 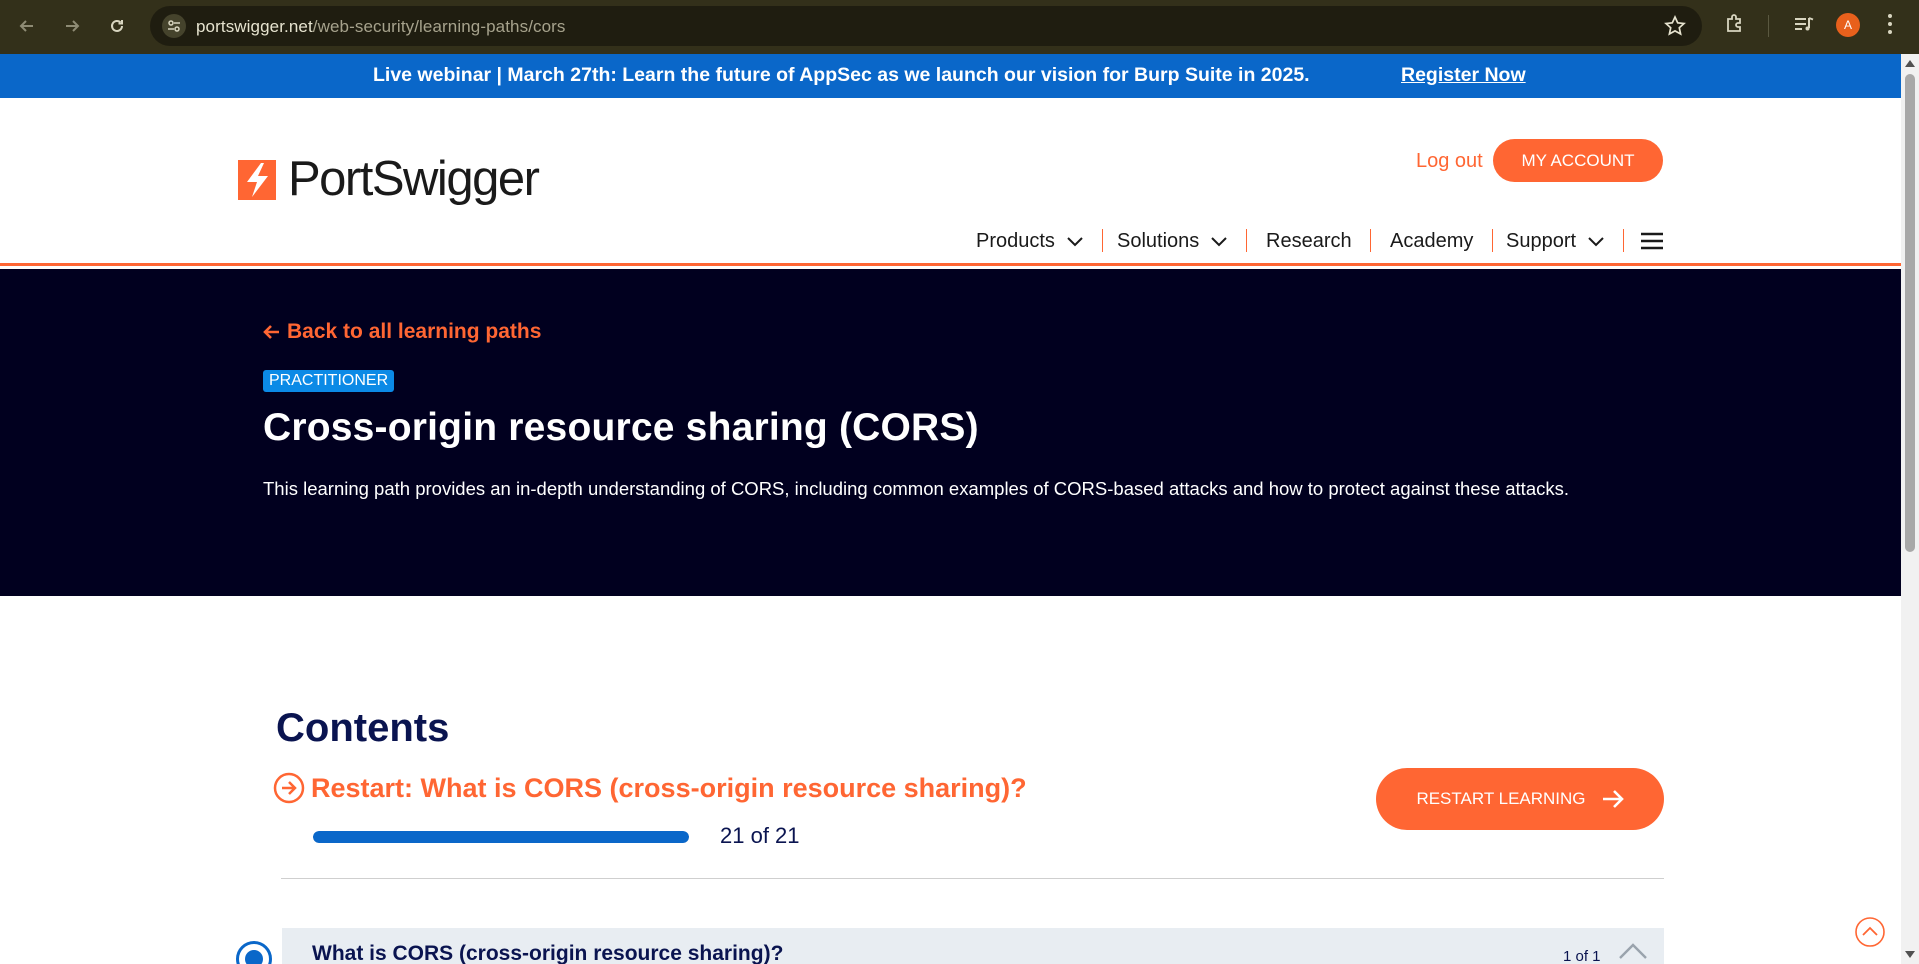 What do you see at coordinates (1613, 799) in the screenshot?
I see `arrow-right-icon` at bounding box center [1613, 799].